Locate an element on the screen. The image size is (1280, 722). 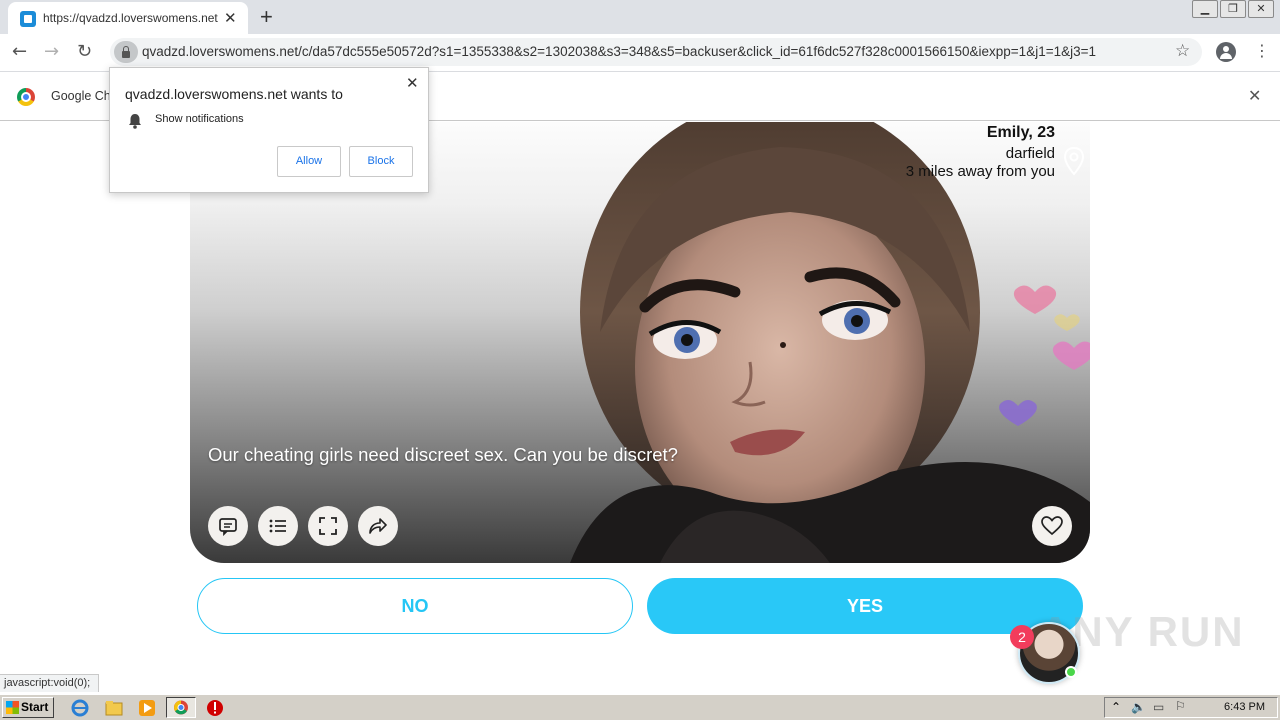
network-icon: ▭ is located at coordinates (1158, 707).